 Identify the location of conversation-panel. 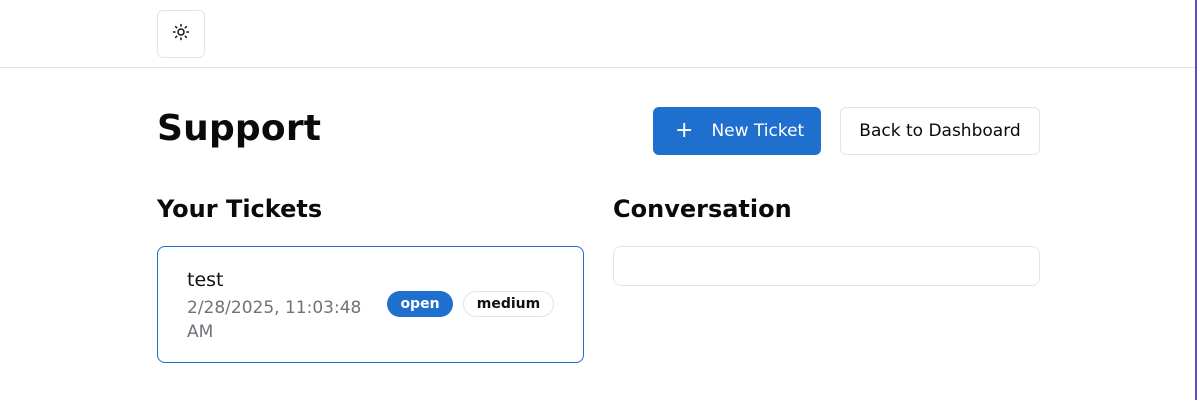
(826, 266).